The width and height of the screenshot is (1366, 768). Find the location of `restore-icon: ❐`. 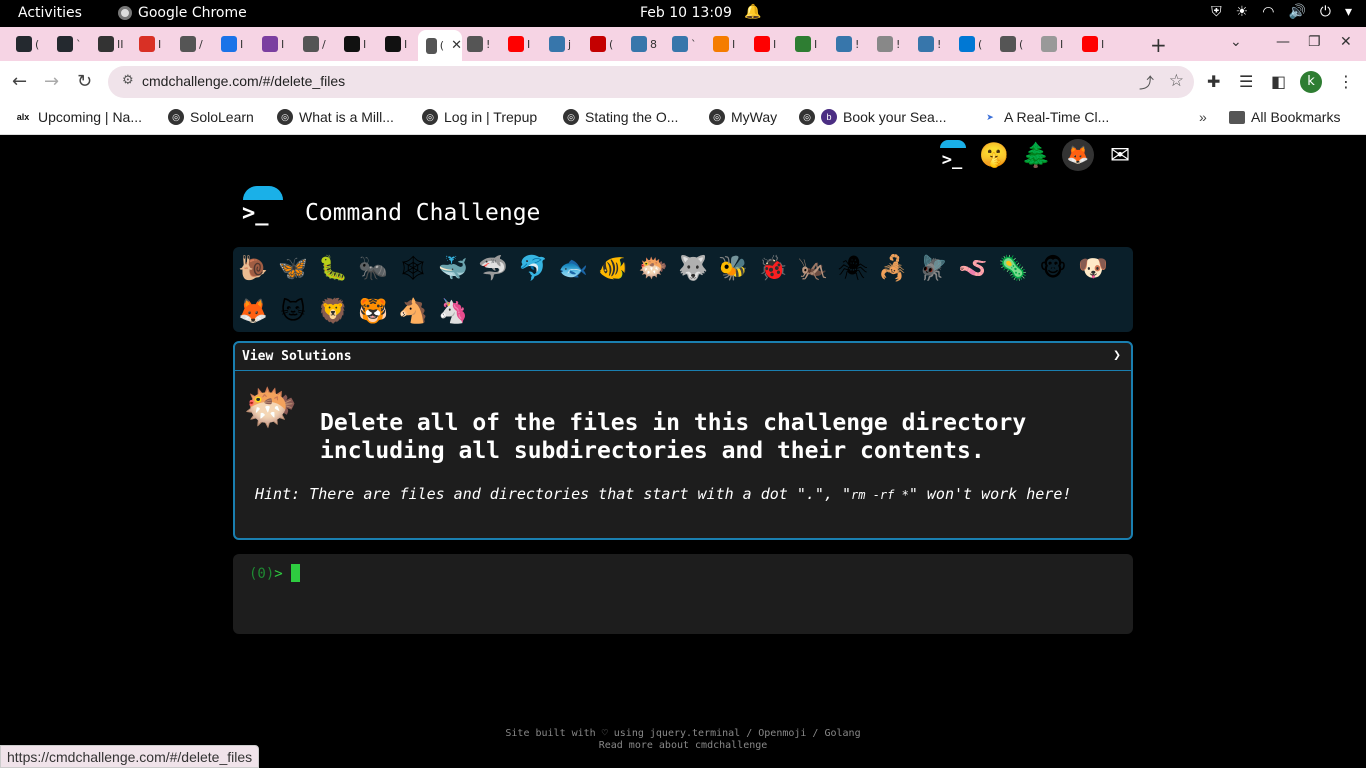

restore-icon: ❐ is located at coordinates (1314, 42).